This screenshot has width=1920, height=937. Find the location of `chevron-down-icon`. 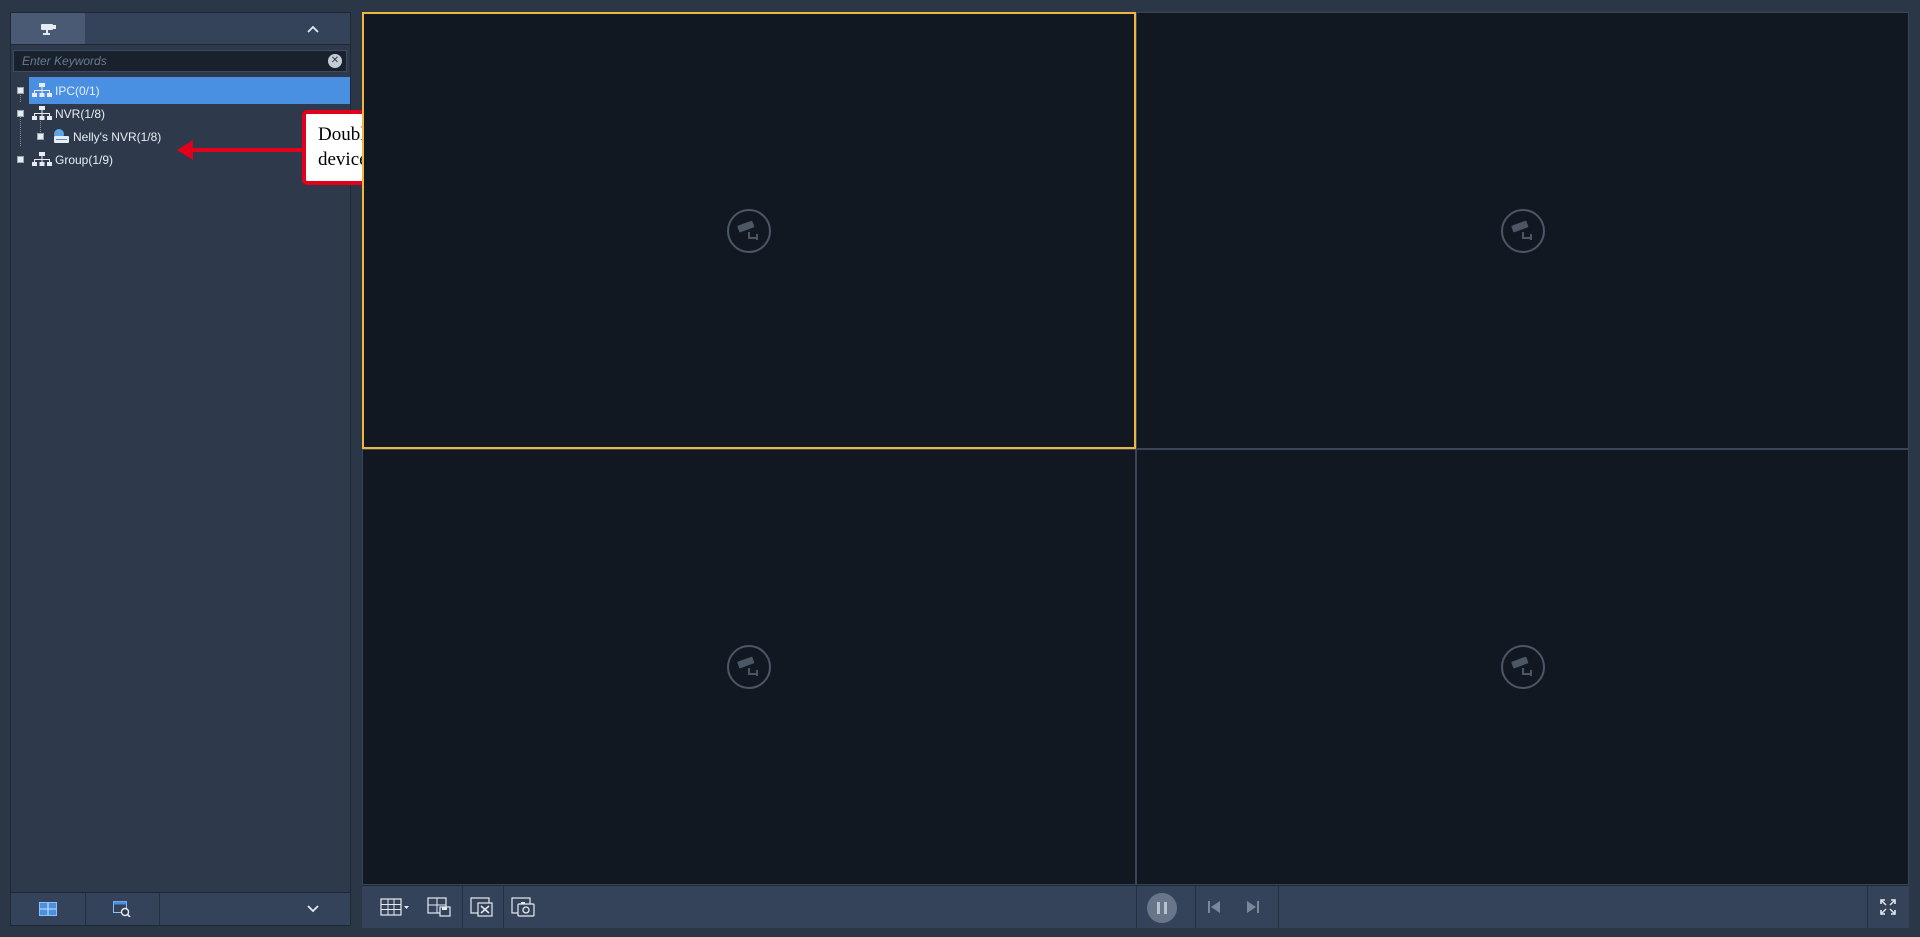

chevron-down-icon is located at coordinates (313, 909).